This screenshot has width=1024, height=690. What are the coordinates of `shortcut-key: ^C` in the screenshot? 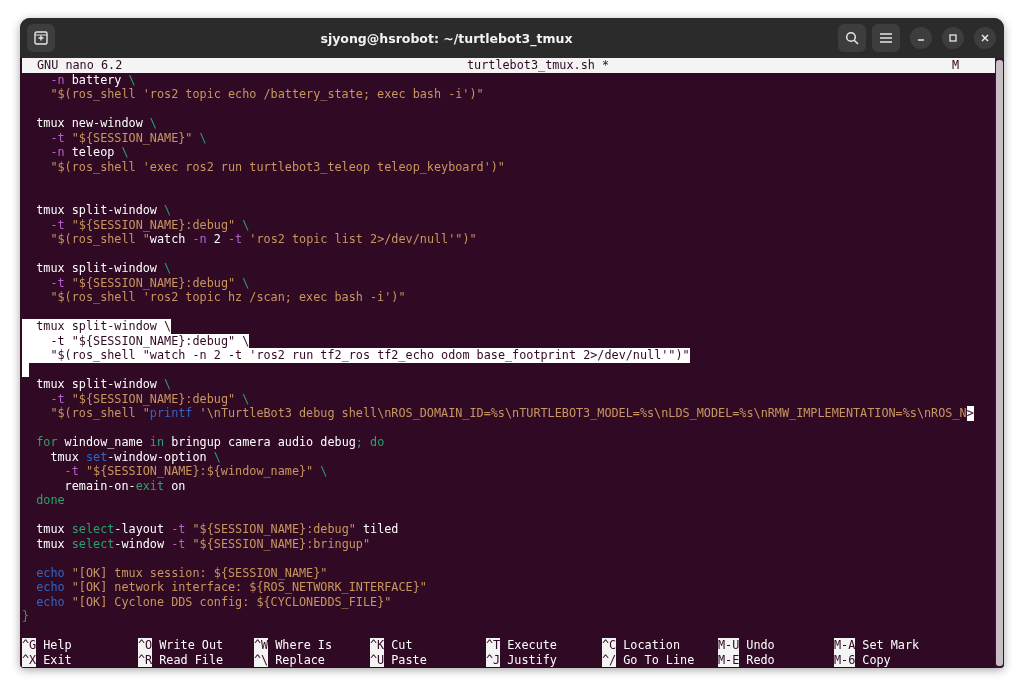 It's located at (609, 645).